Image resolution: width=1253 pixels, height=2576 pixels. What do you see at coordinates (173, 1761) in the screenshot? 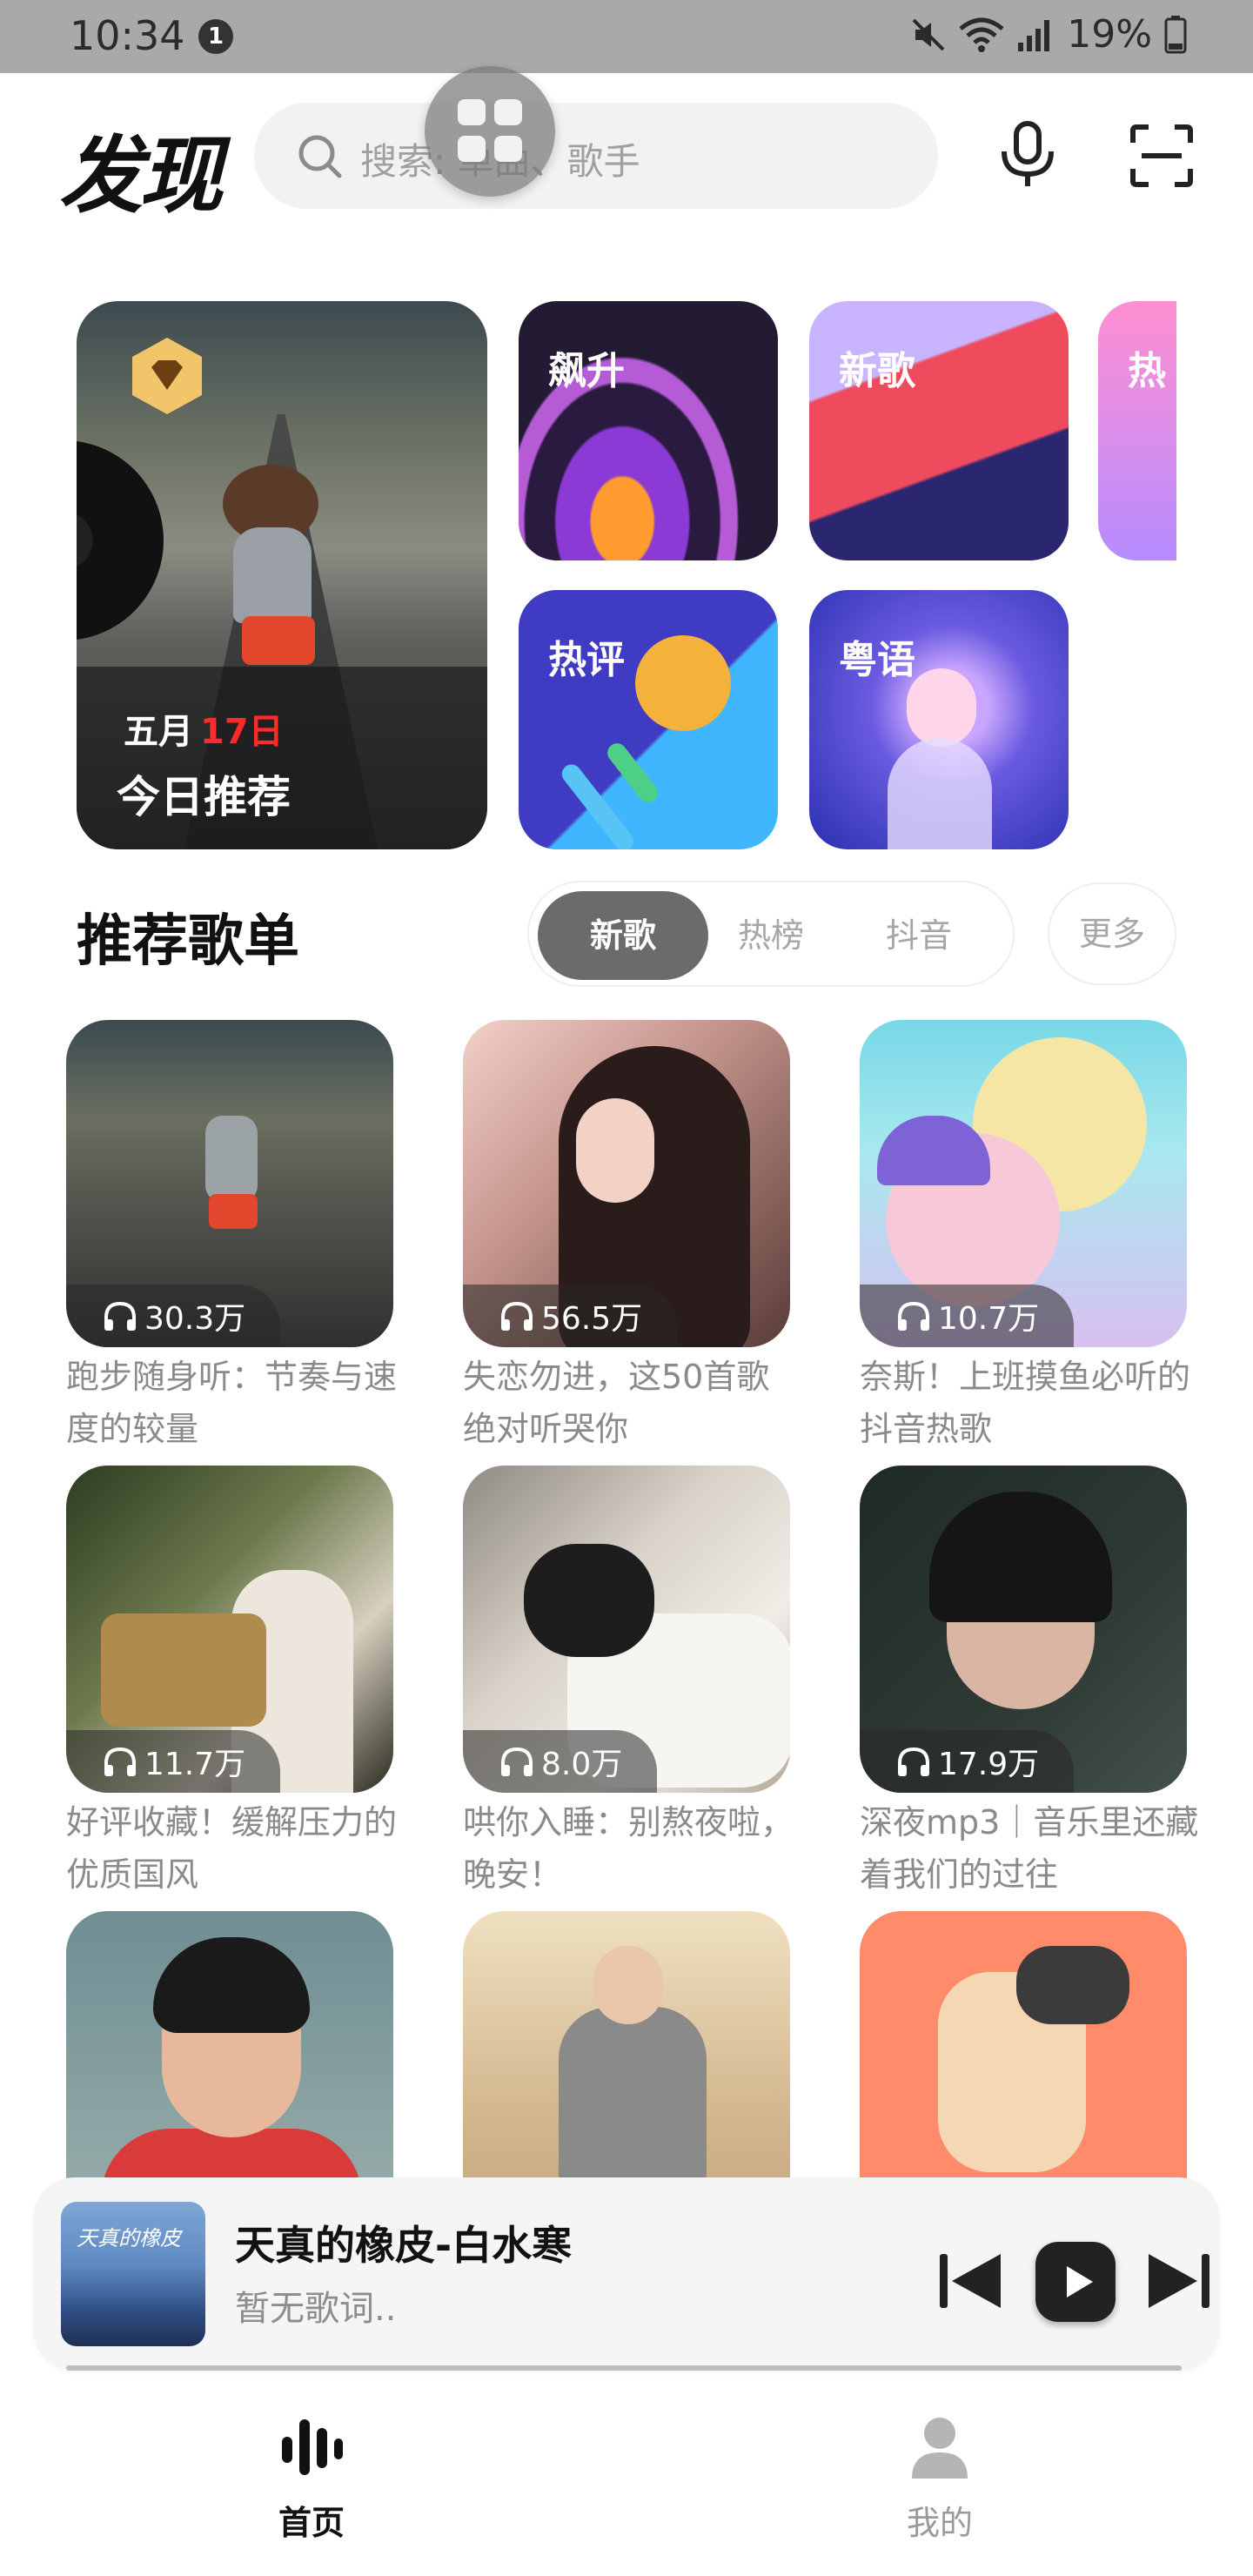
I see `play-count: 11.7万` at bounding box center [173, 1761].